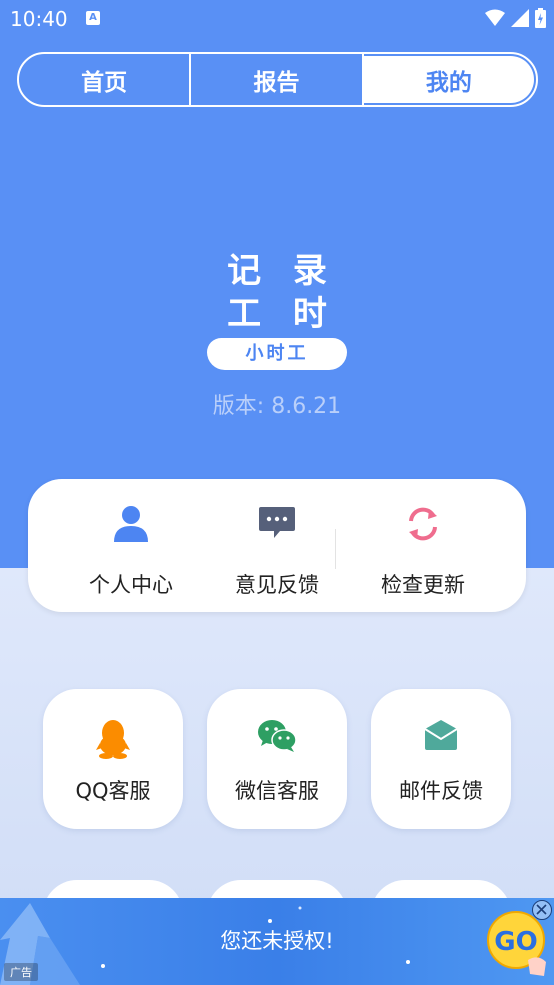 Image resolution: width=554 pixels, height=985 pixels. Describe the element at coordinates (277, 736) in the screenshot. I see `wechat-icon` at that location.